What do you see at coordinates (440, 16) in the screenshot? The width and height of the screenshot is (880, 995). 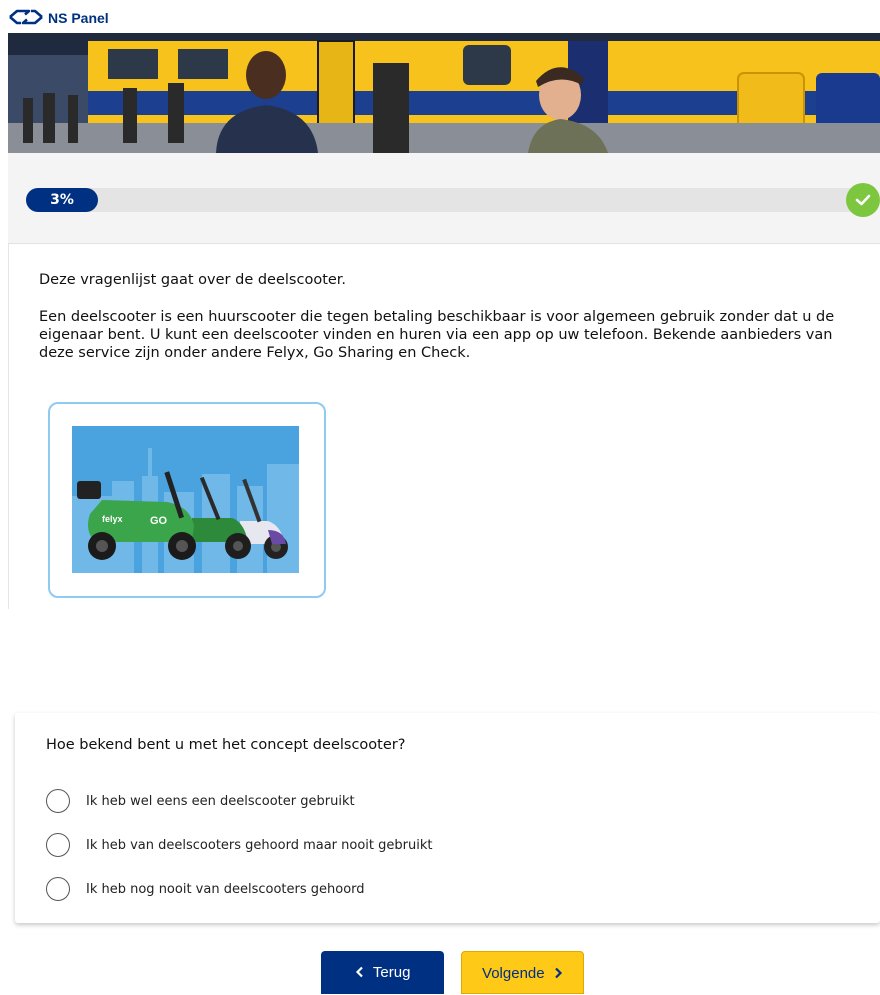 I see `top-bar: NS Panel` at bounding box center [440, 16].